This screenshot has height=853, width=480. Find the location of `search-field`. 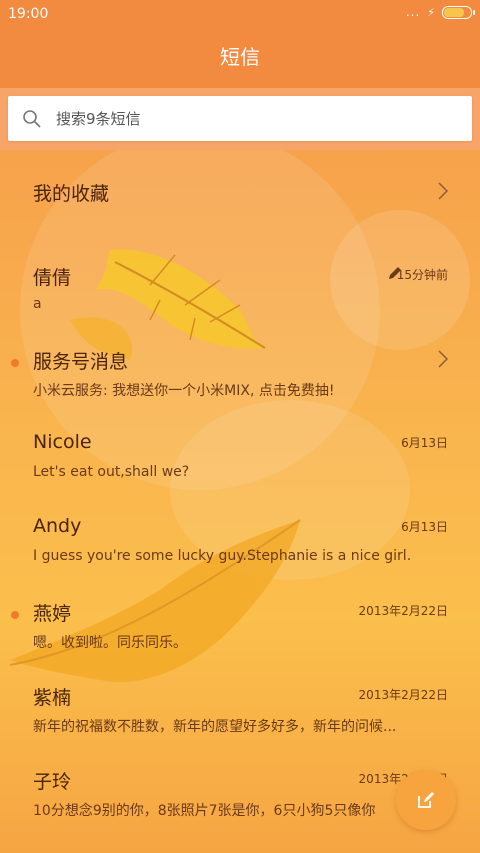

search-field is located at coordinates (240, 118).